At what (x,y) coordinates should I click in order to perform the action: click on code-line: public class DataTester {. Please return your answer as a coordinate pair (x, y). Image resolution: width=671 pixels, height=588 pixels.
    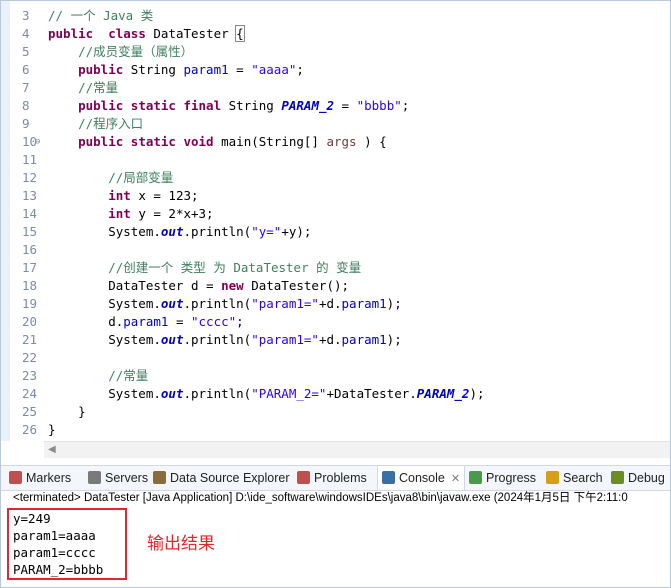
    Looking at the image, I should click on (146, 34).